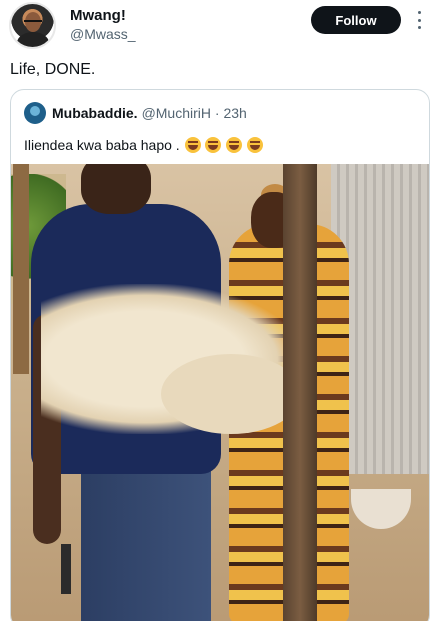 The width and height of the screenshot is (441, 621). What do you see at coordinates (116, 189) in the screenshot?
I see `man-head` at bounding box center [116, 189].